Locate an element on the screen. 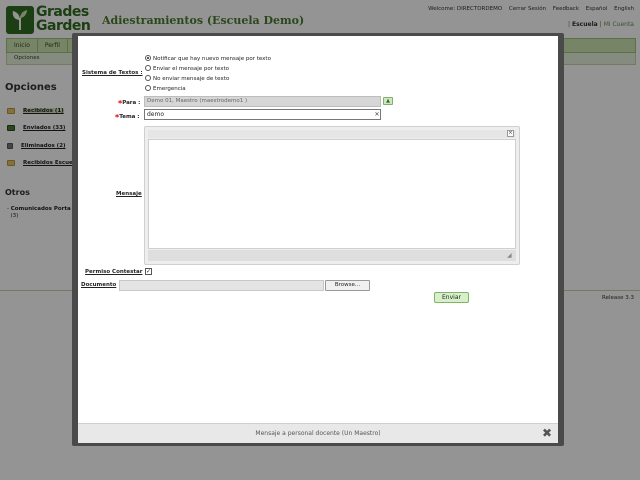 This screenshot has width=640, height=480. radio-emergencia: Emergencia is located at coordinates (165, 89).